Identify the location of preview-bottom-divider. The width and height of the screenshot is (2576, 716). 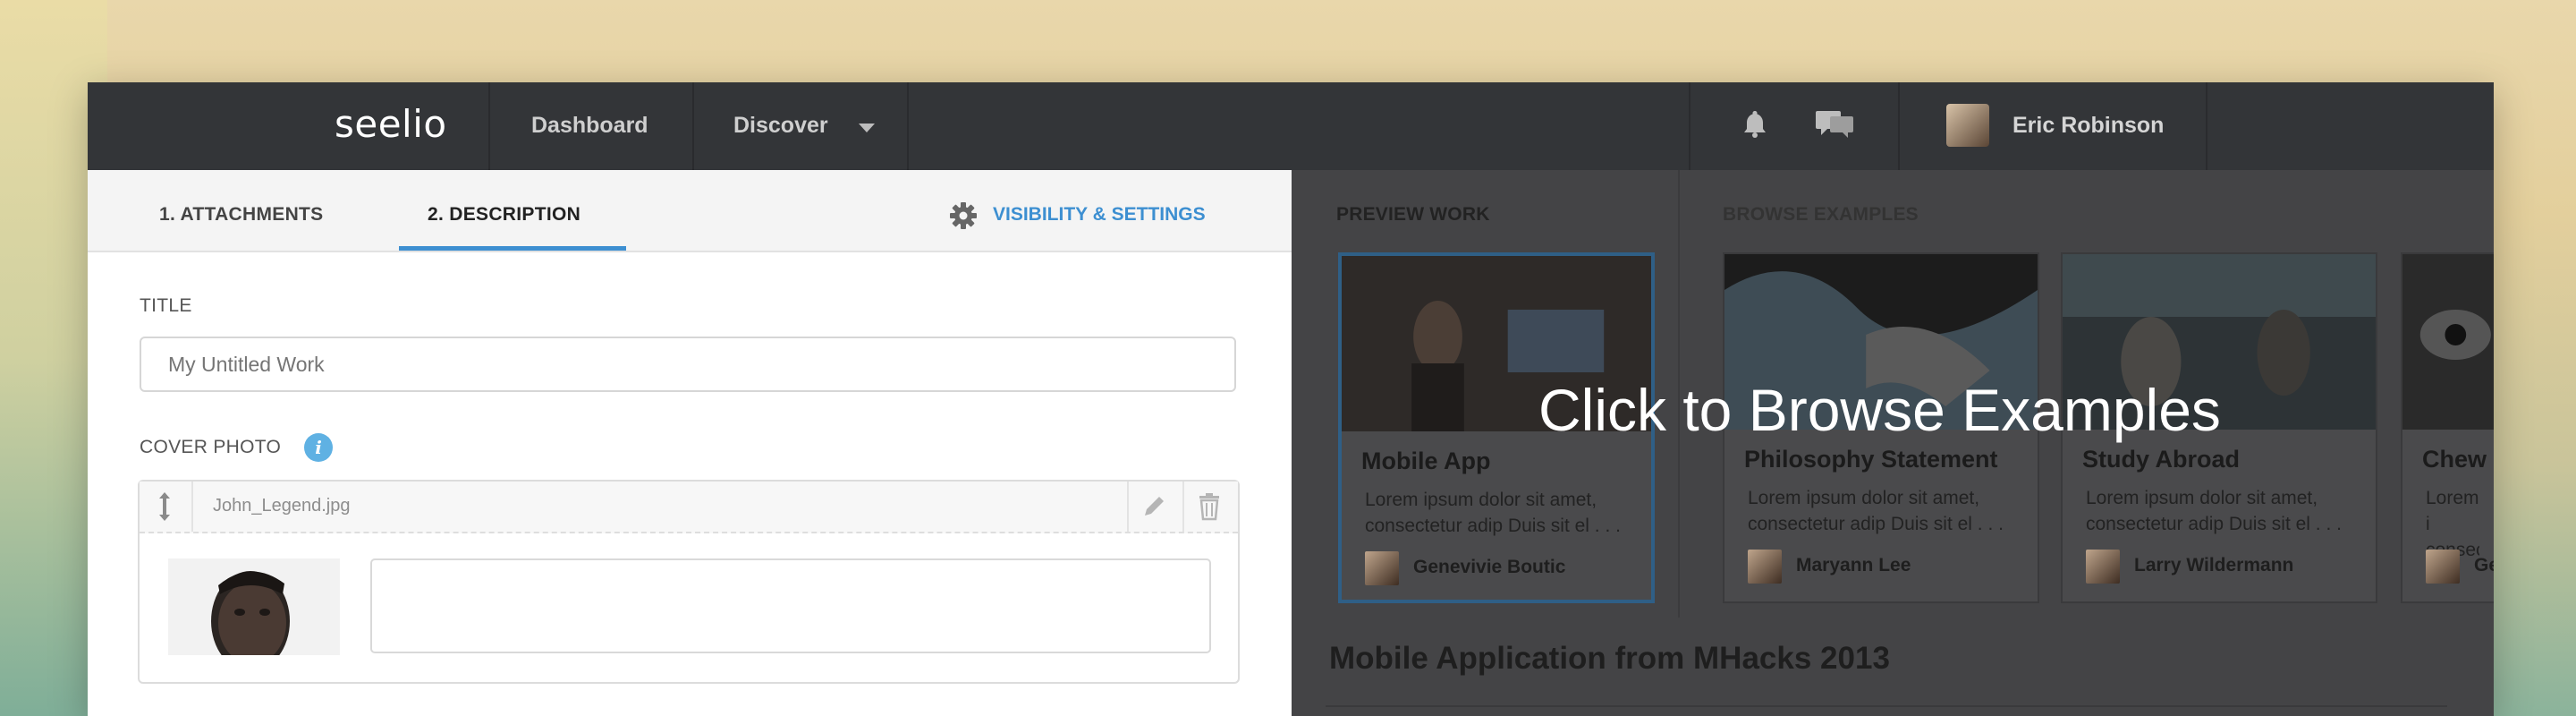
(1886, 710).